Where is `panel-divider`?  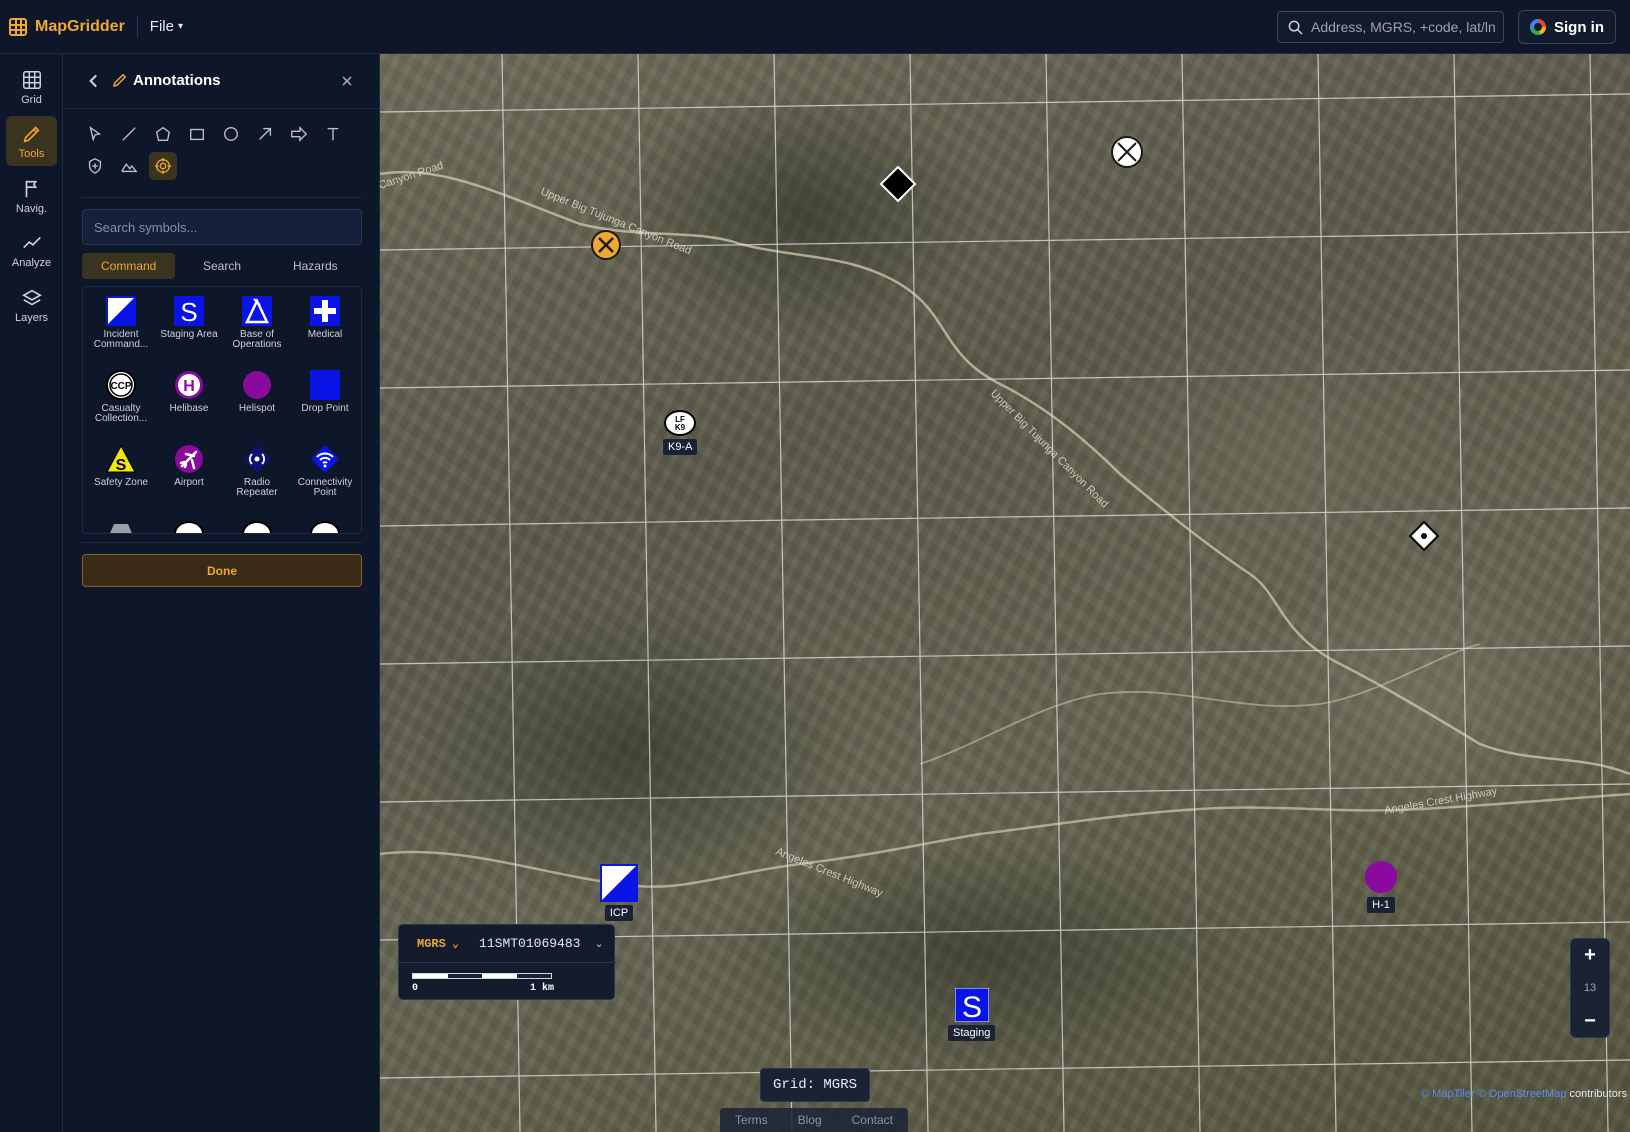
panel-divider is located at coordinates (221, 542).